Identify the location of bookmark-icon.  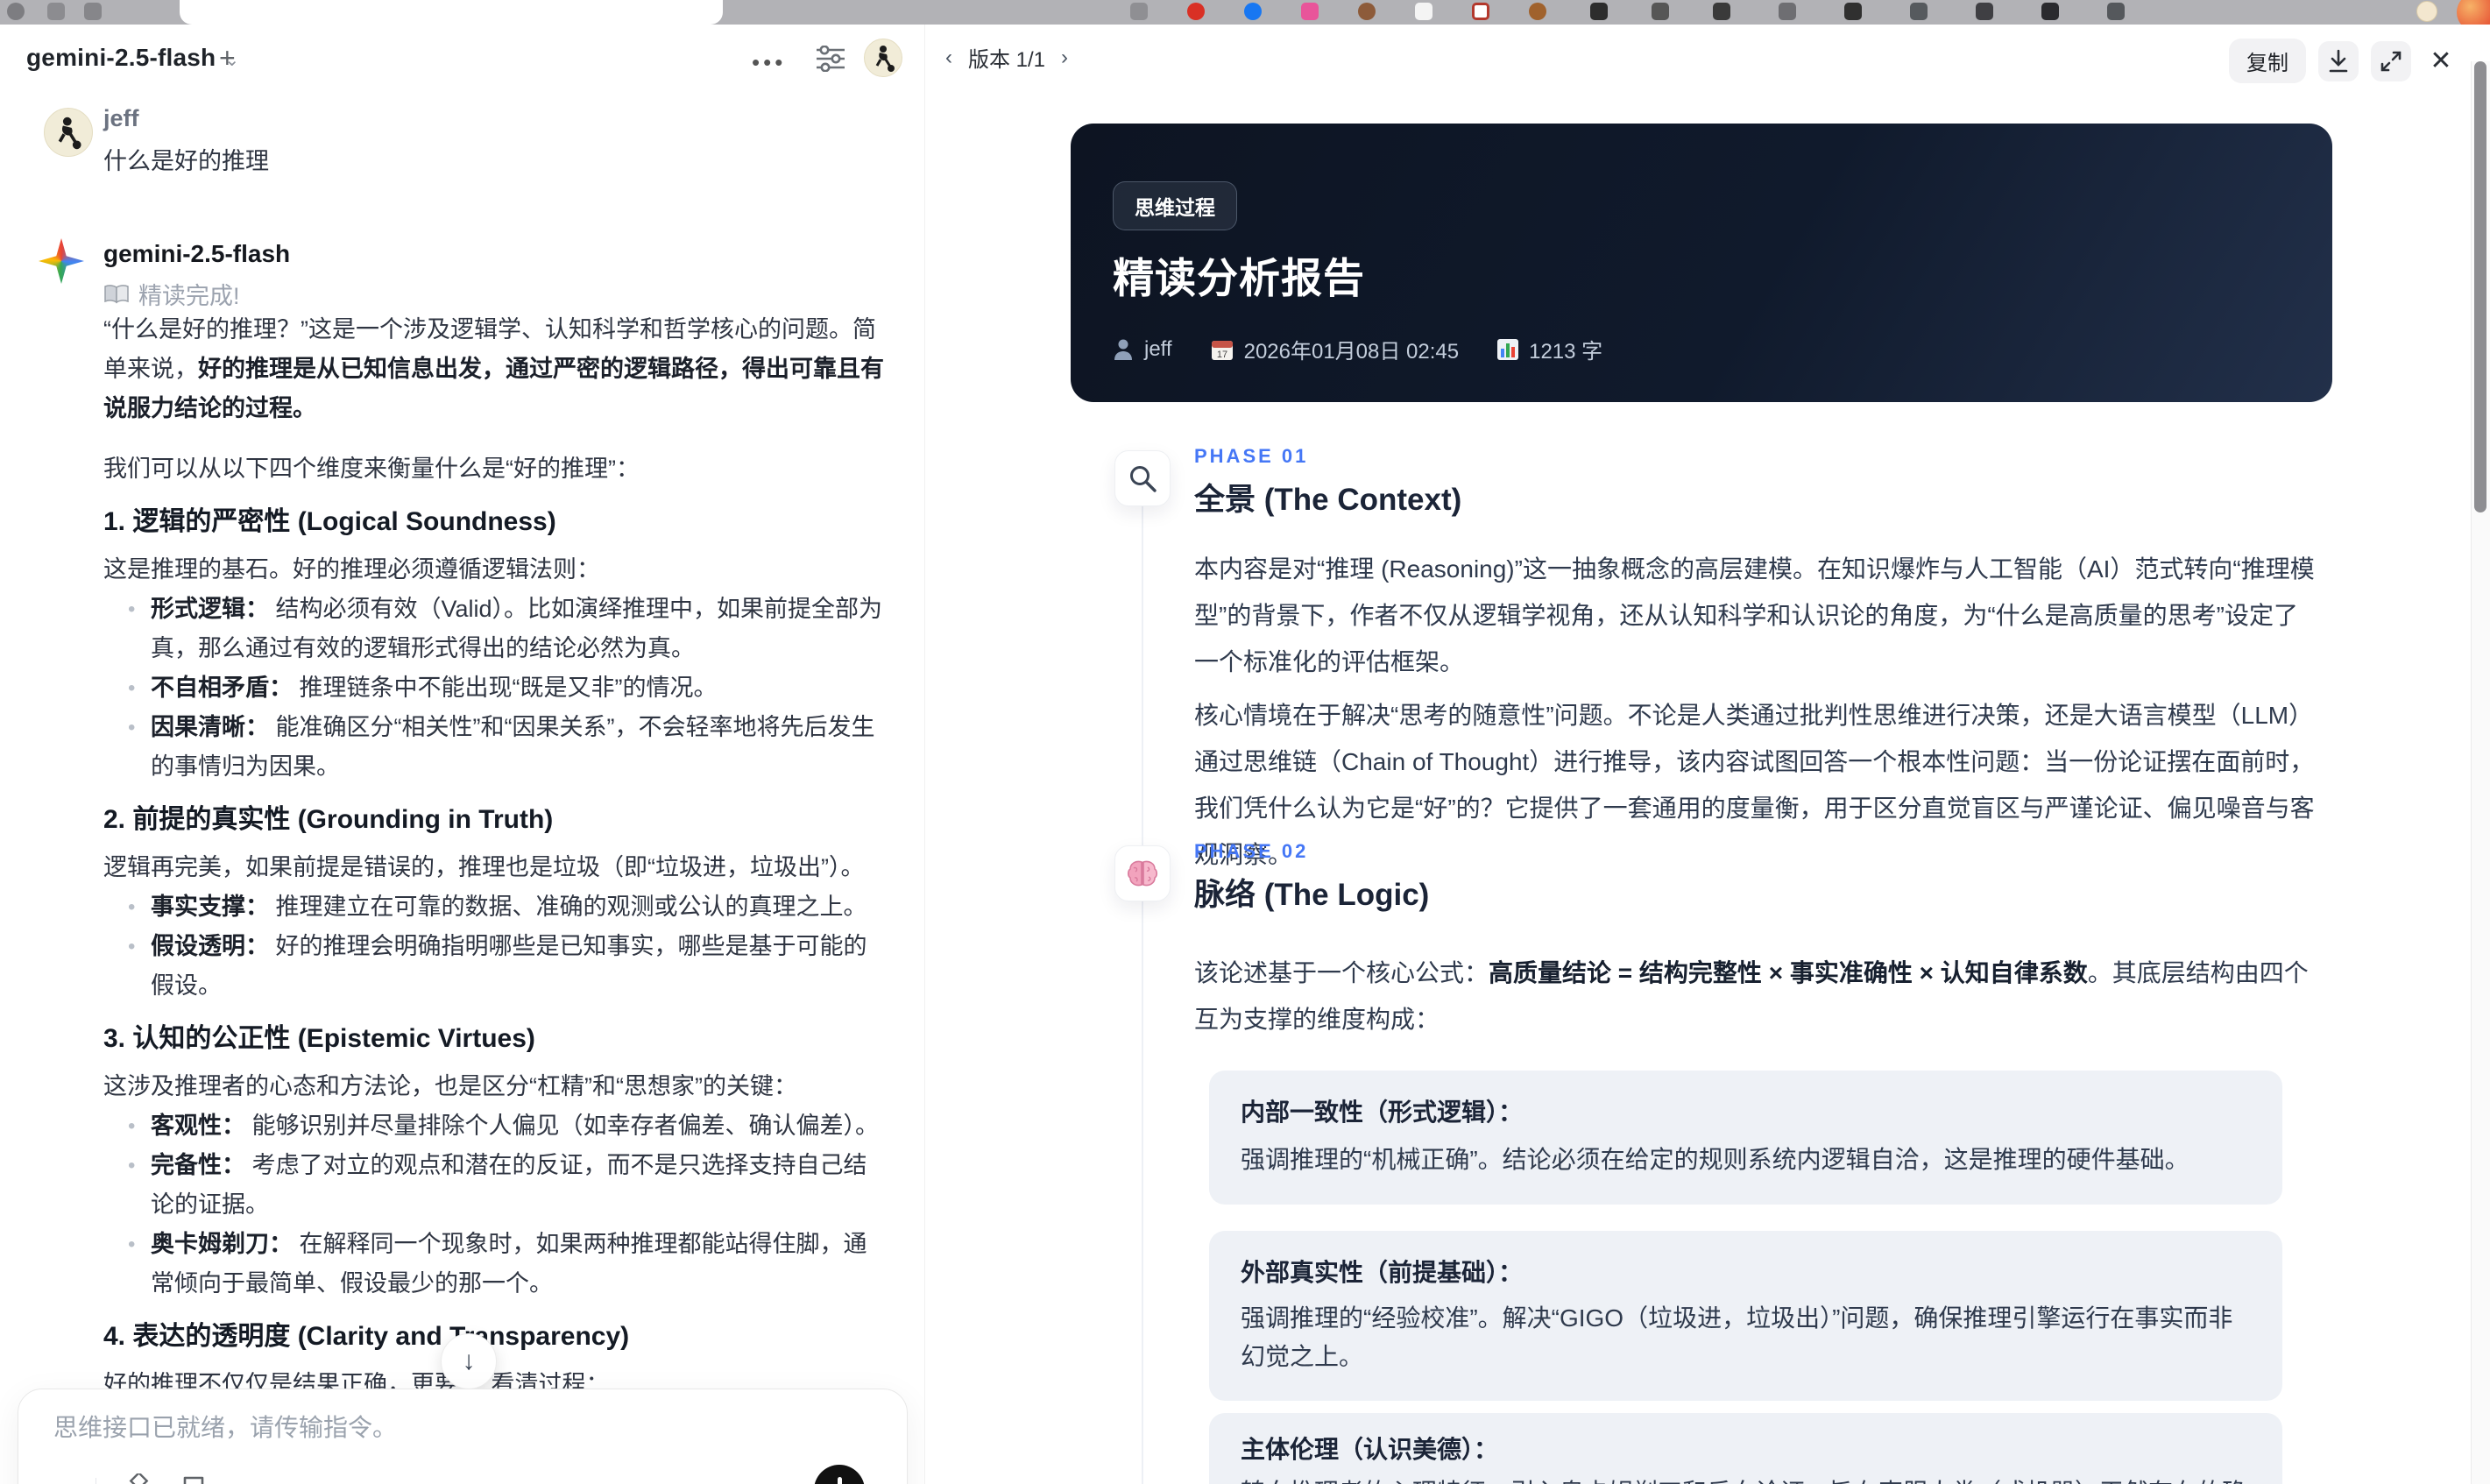
(193, 1479).